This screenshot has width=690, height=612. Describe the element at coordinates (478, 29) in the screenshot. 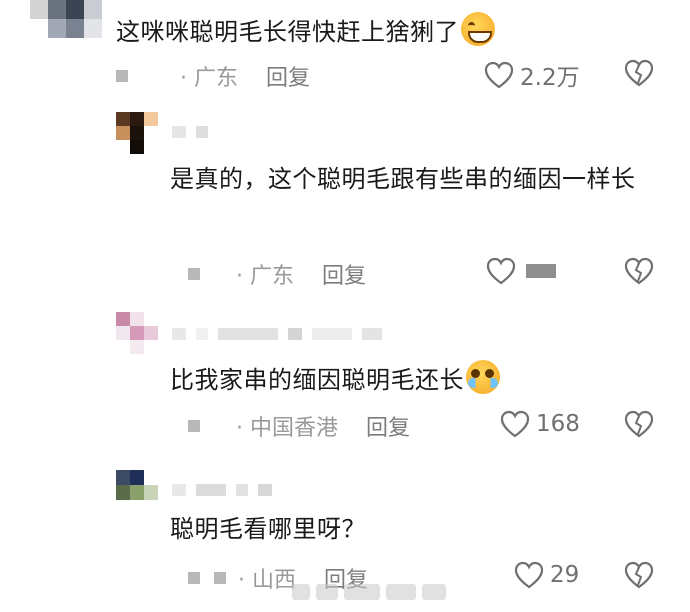

I see `grinning-sweat-emoji` at that location.